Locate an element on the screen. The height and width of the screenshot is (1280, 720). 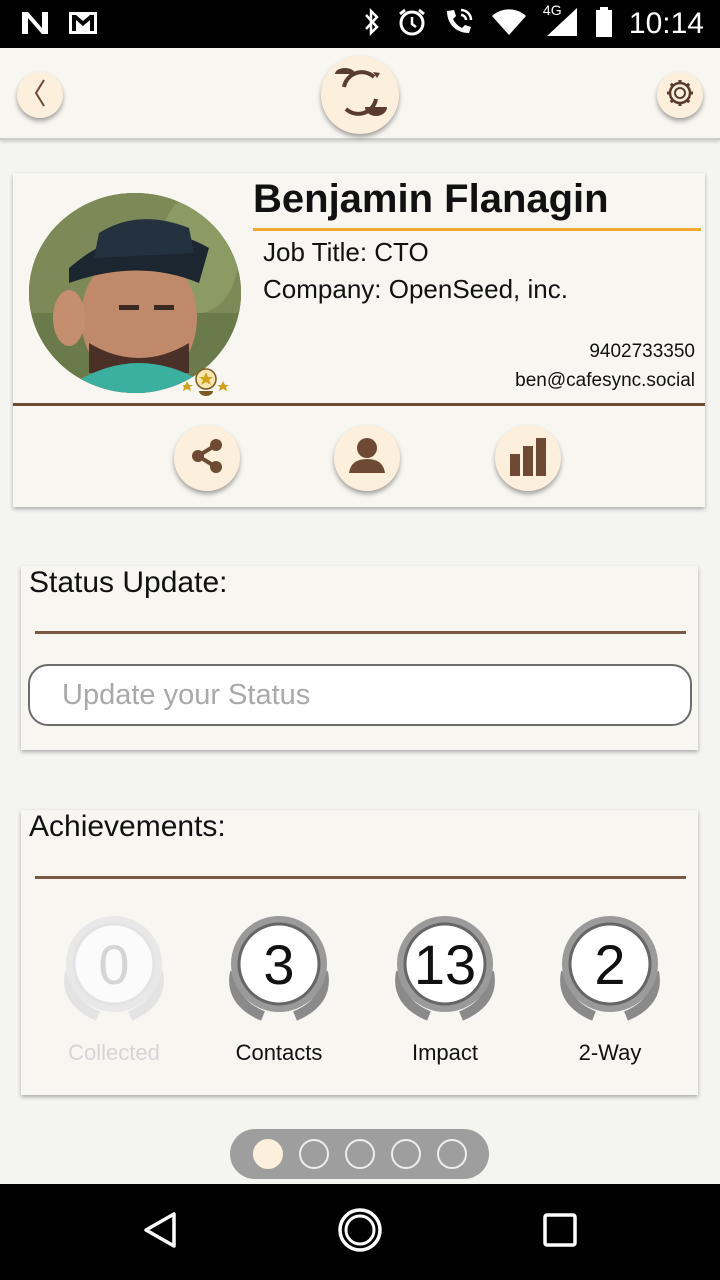
medal-icon: 3 is located at coordinates (279, 967).